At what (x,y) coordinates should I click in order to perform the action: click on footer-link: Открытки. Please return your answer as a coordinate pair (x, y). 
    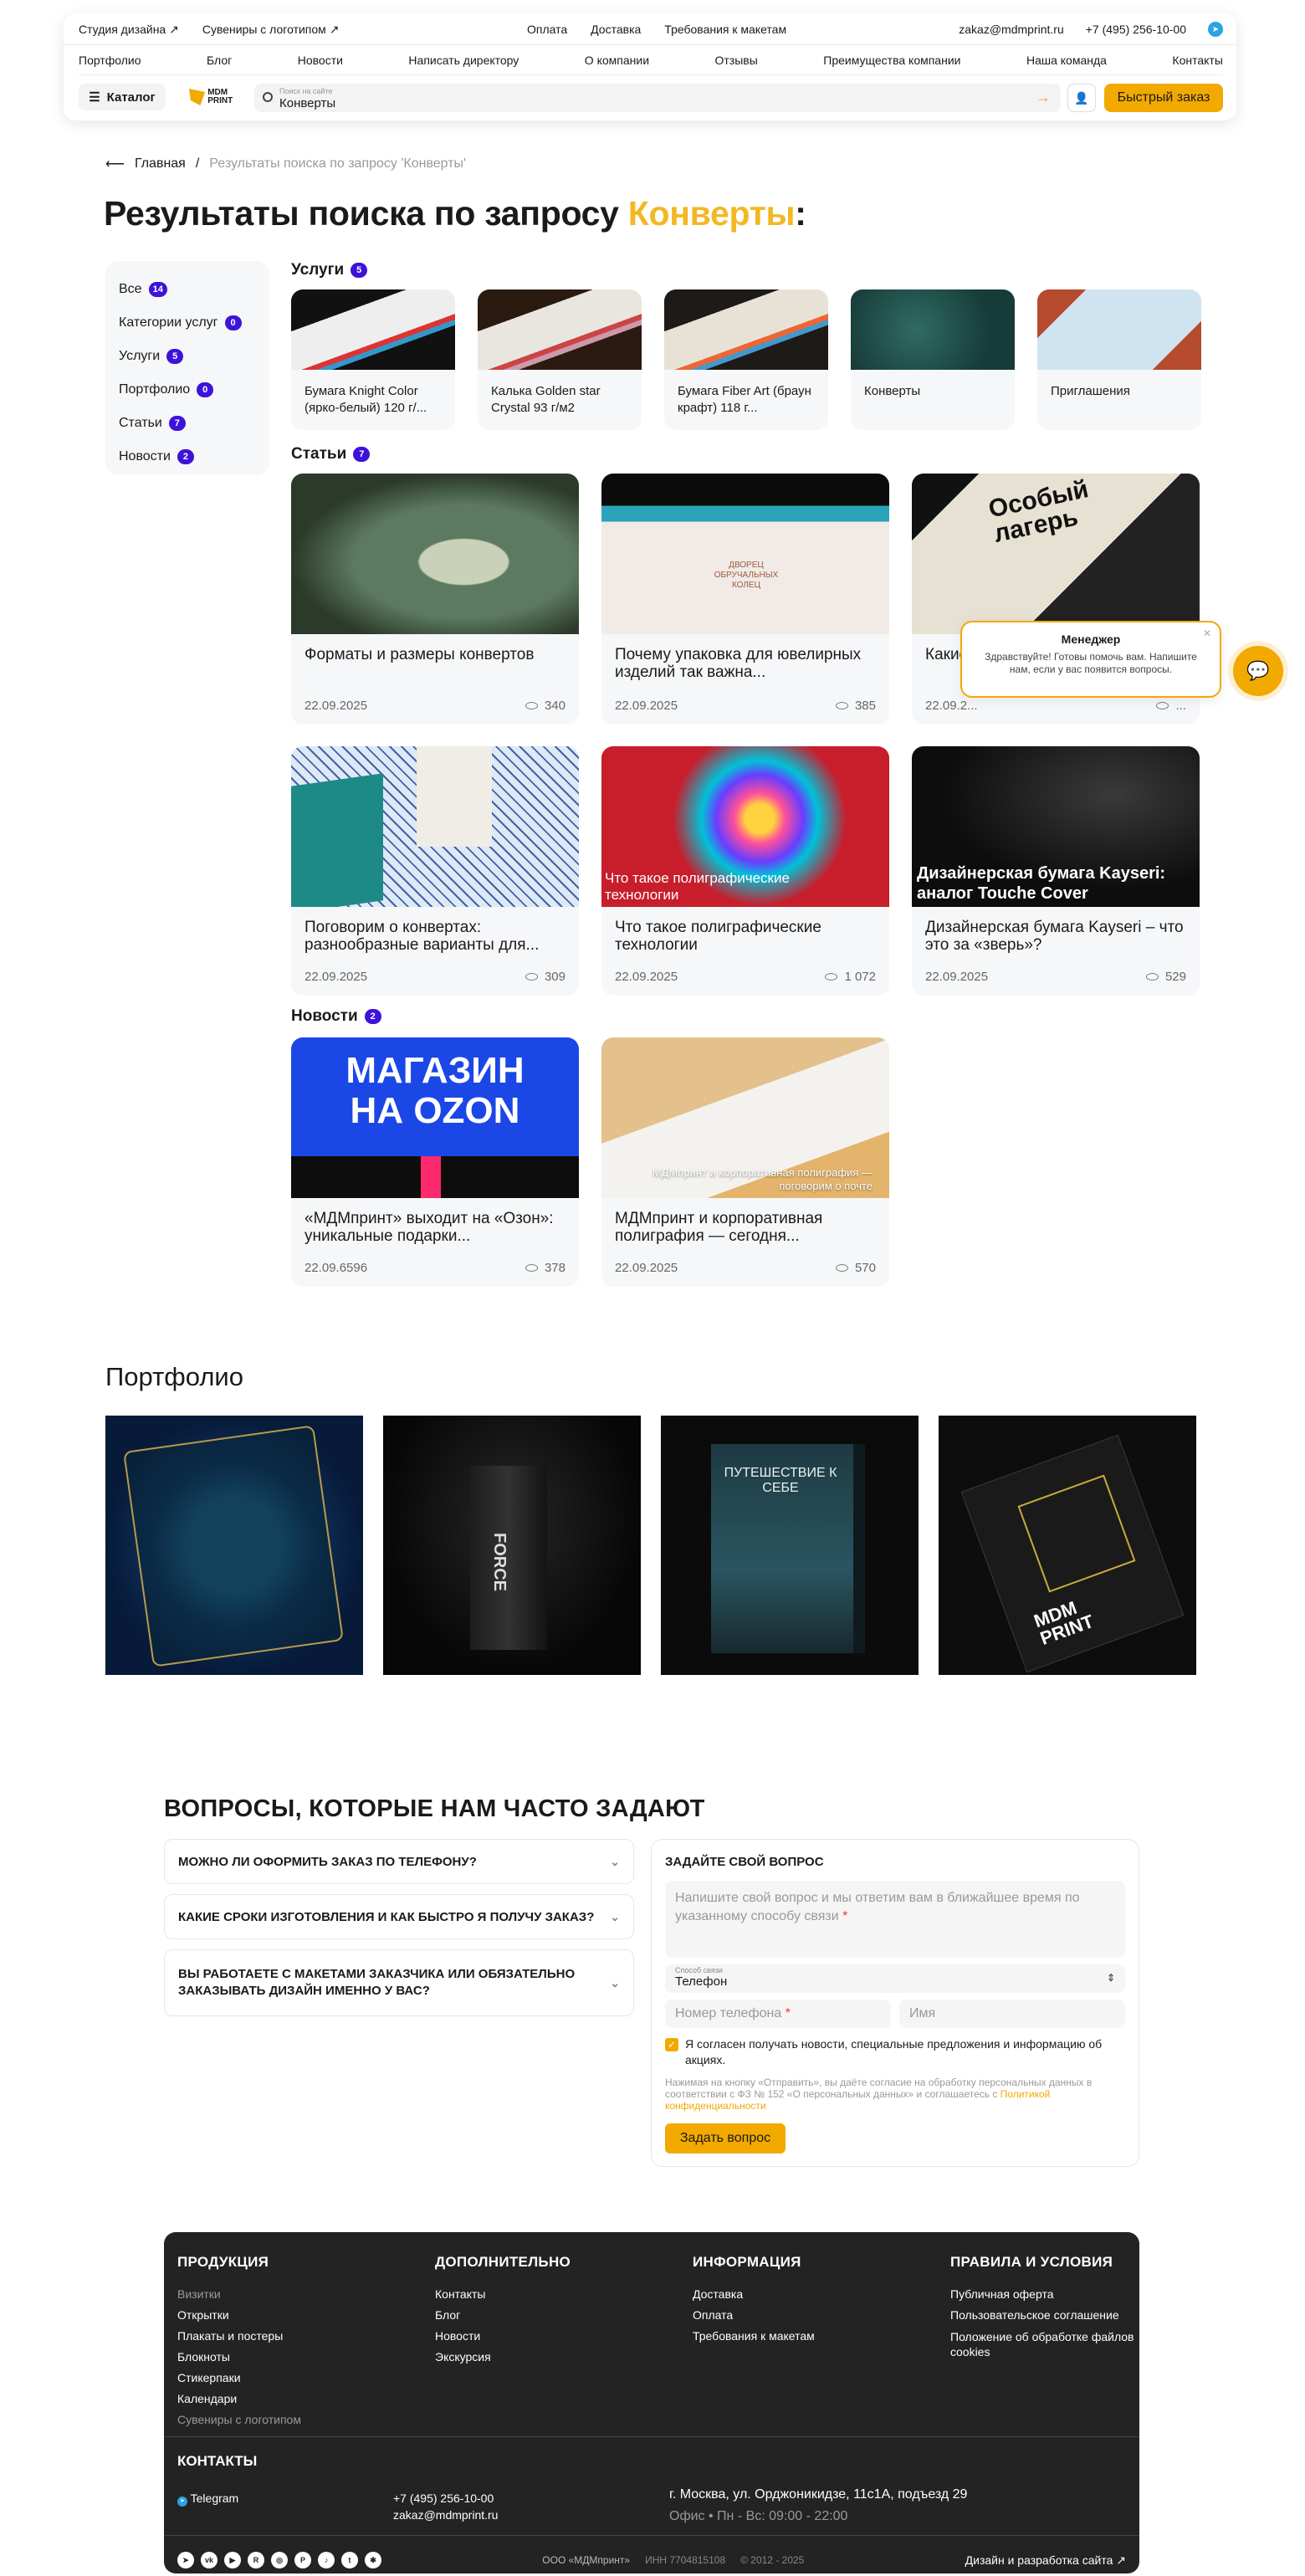
    Looking at the image, I should click on (239, 2316).